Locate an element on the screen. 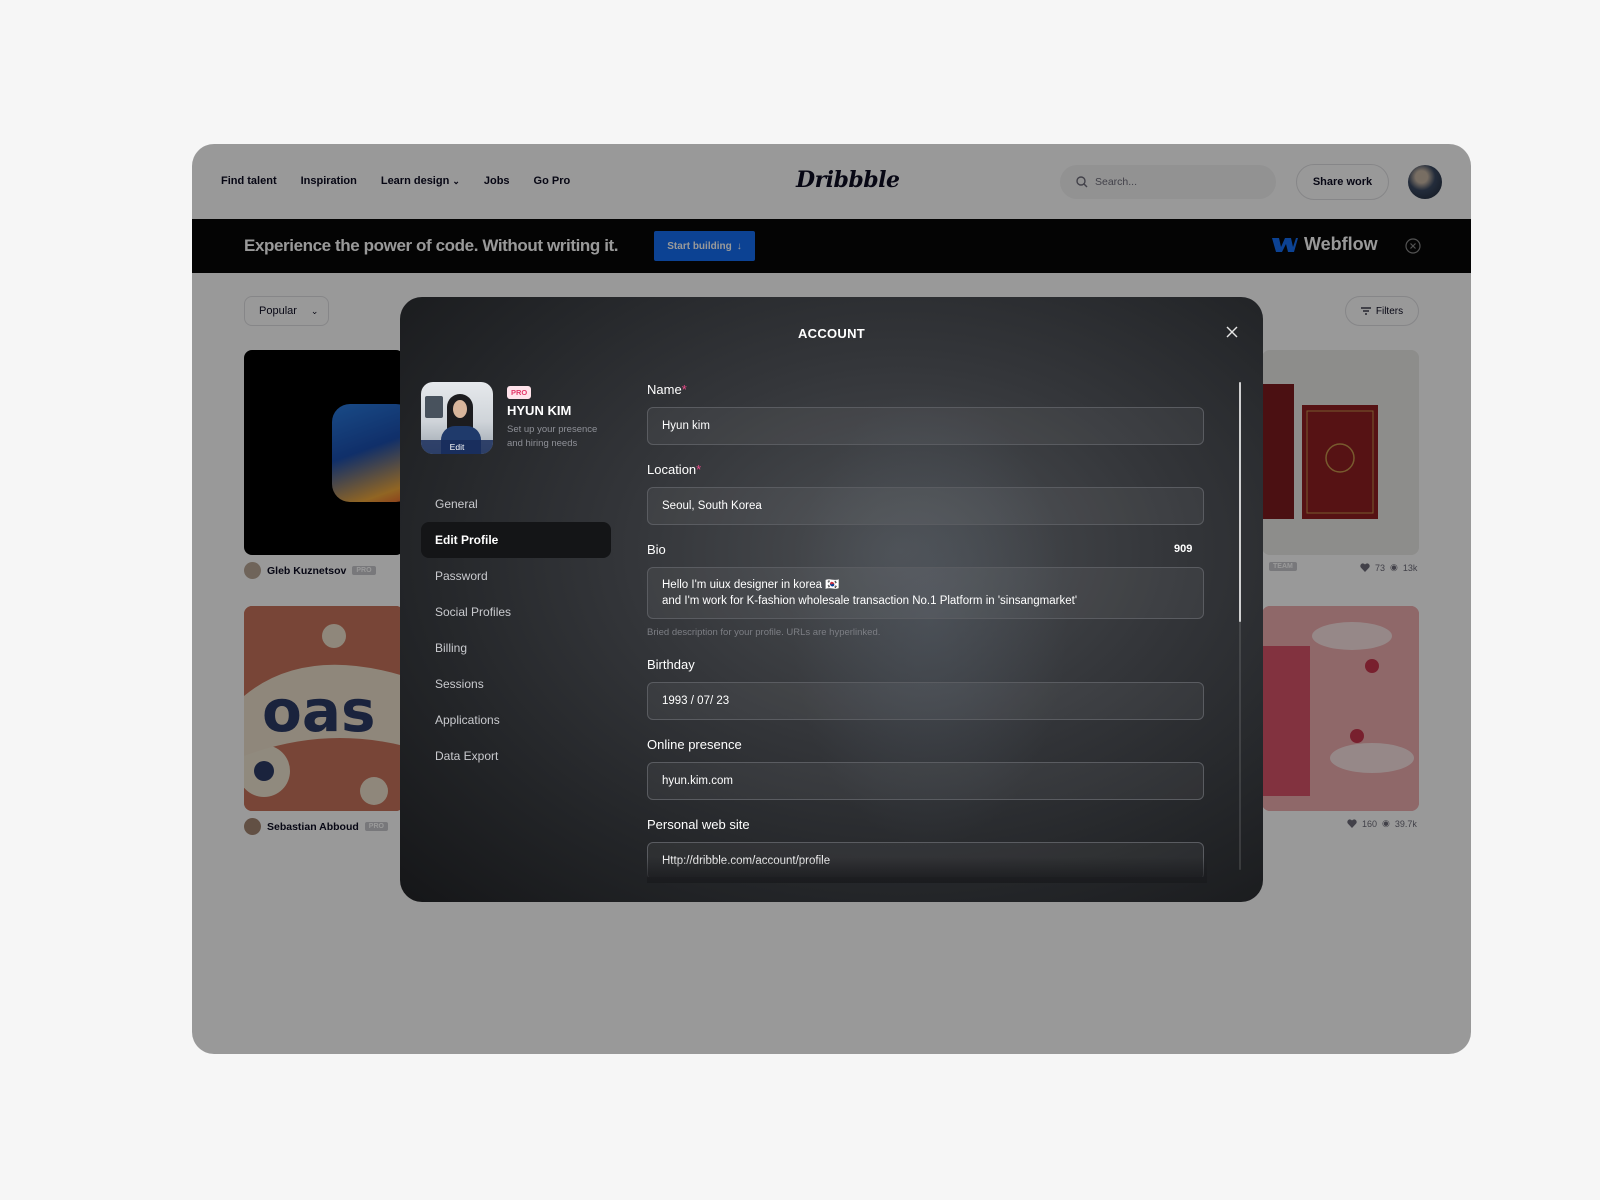  location-label-text: Location is located at coordinates (672, 469).